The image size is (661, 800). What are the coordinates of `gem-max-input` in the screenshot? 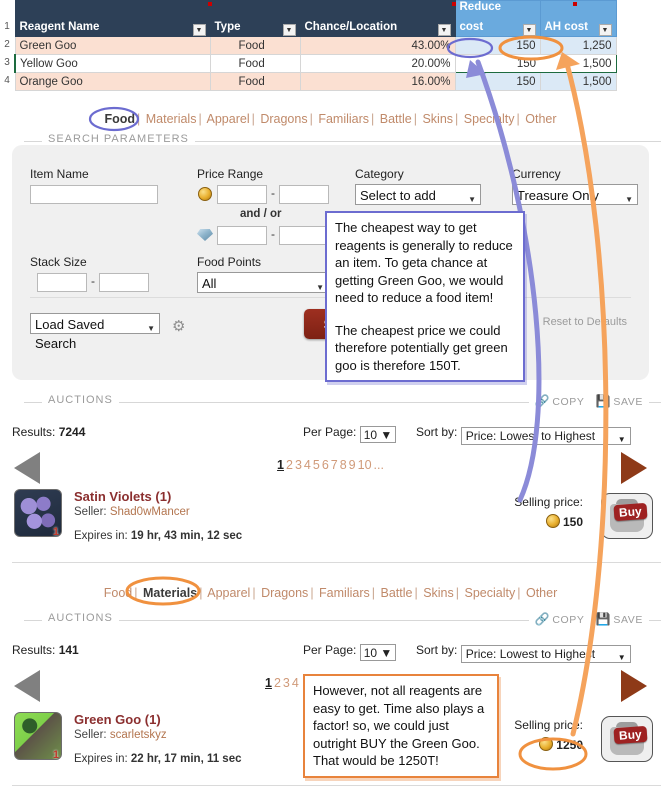 It's located at (304, 235).